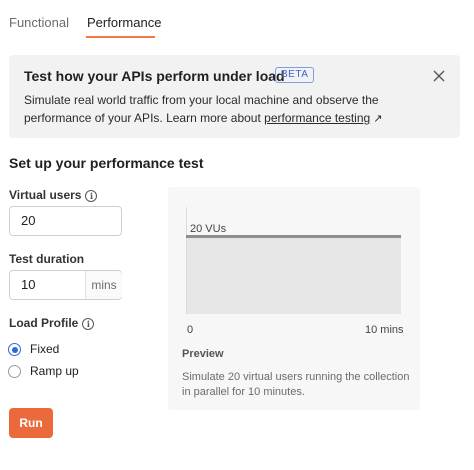 Image resolution: width=474 pixels, height=470 pixels. What do you see at coordinates (377, 119) in the screenshot?
I see `external-link-icon: ↗` at bounding box center [377, 119].